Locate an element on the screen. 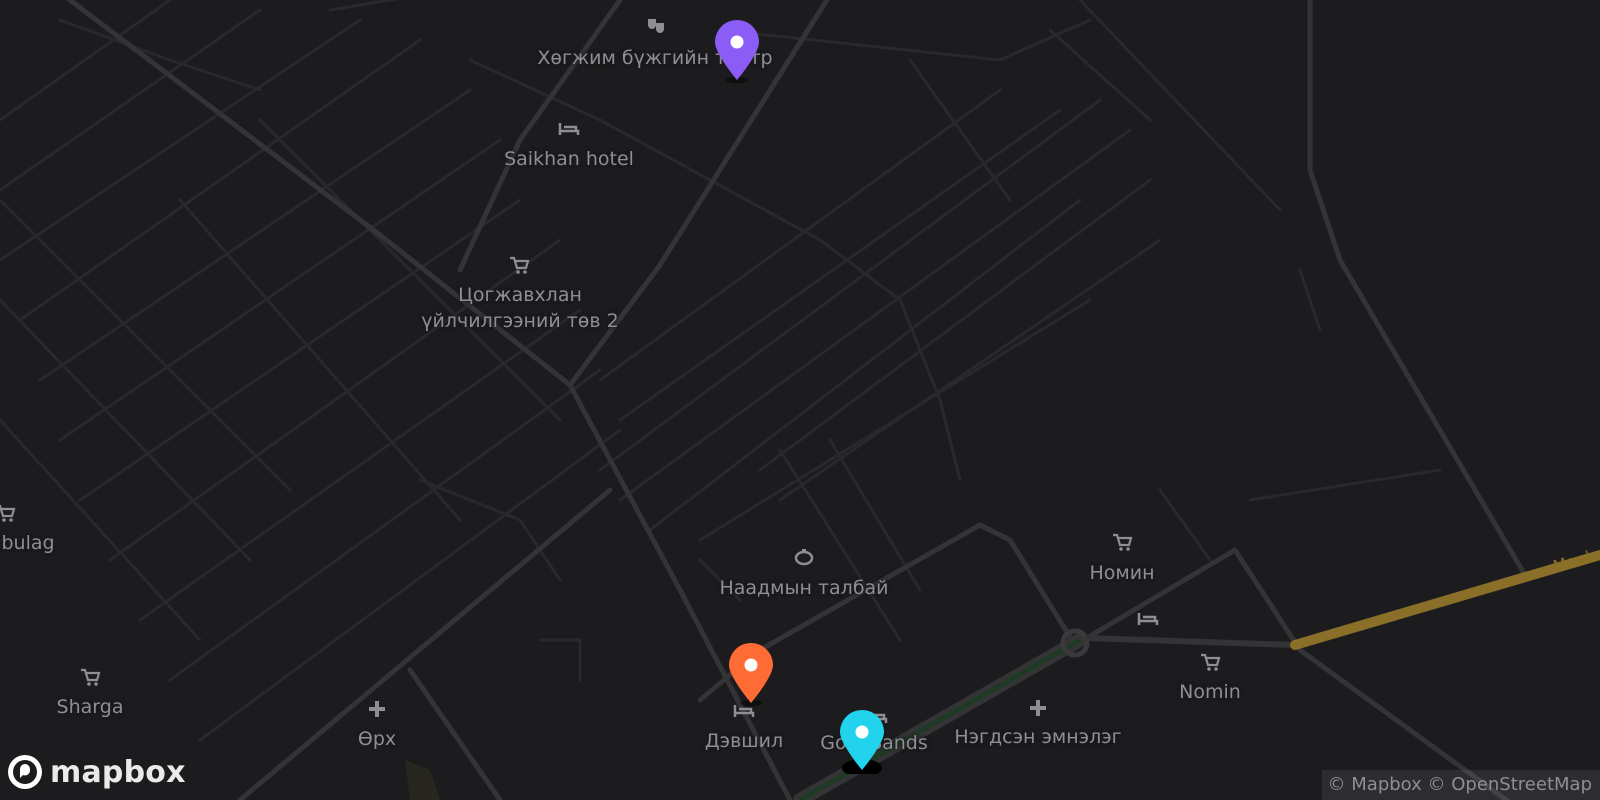  stadium-icon is located at coordinates (804, 557).